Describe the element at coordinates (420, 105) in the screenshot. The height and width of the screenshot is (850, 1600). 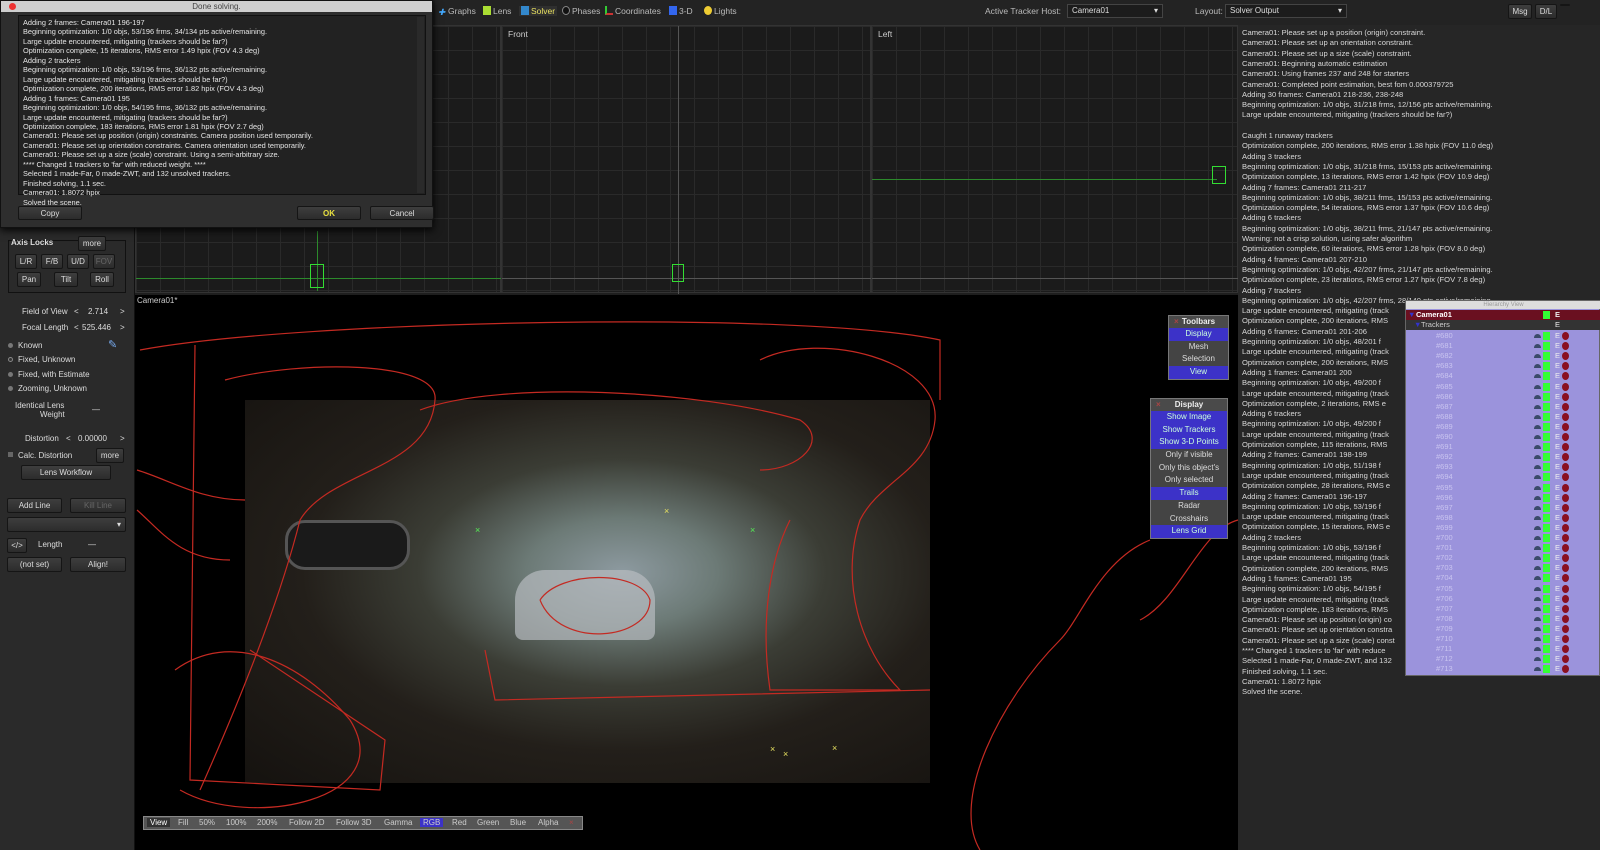
I see `scrollbar` at that location.